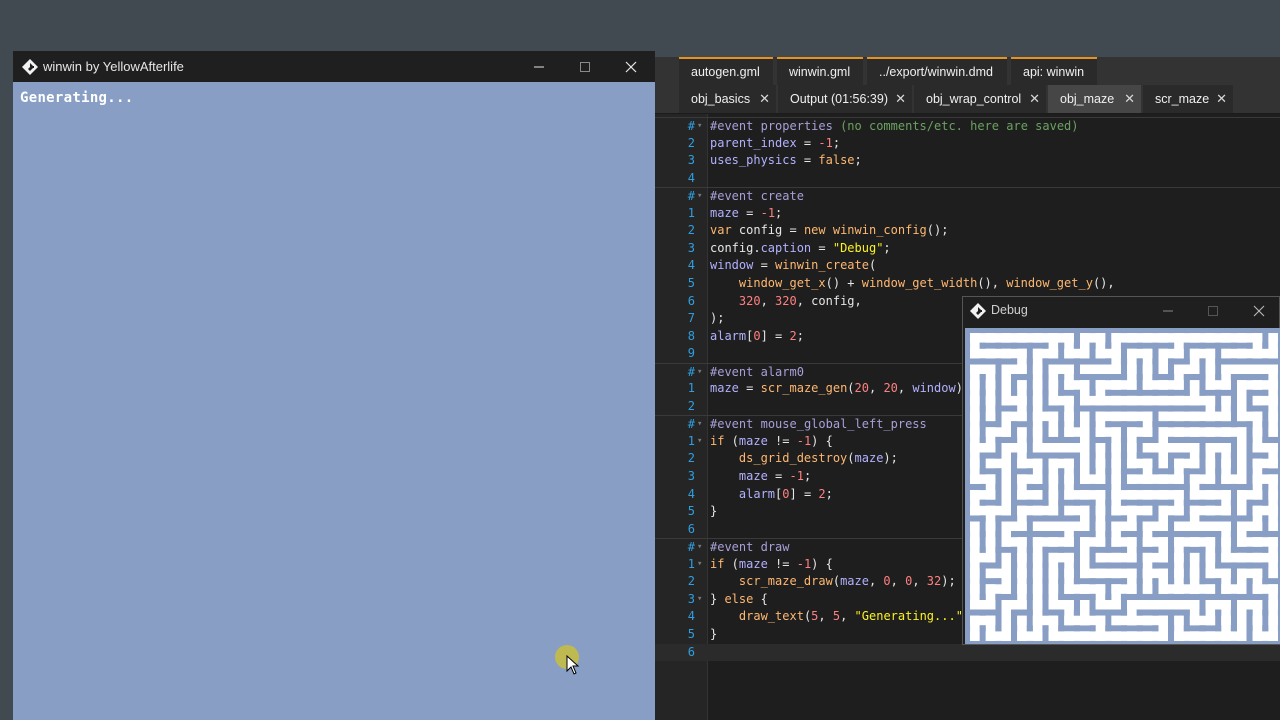 The width and height of the screenshot is (1280, 720). What do you see at coordinates (992, 282) in the screenshot?
I see `code-token: (),` at bounding box center [992, 282].